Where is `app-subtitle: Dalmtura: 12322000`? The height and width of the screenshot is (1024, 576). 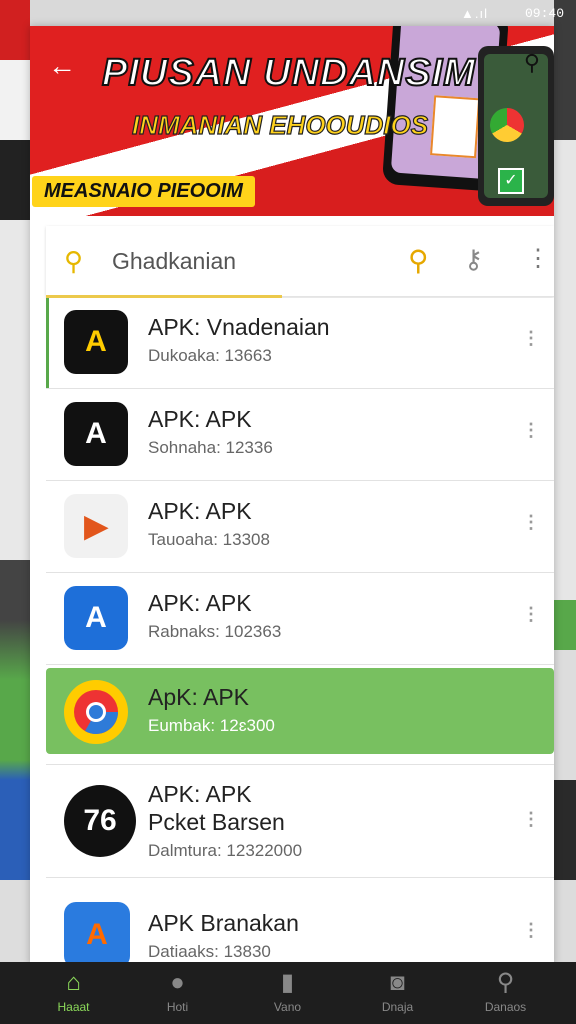
app-subtitle: Dalmtura: 12322000 is located at coordinates (225, 850).